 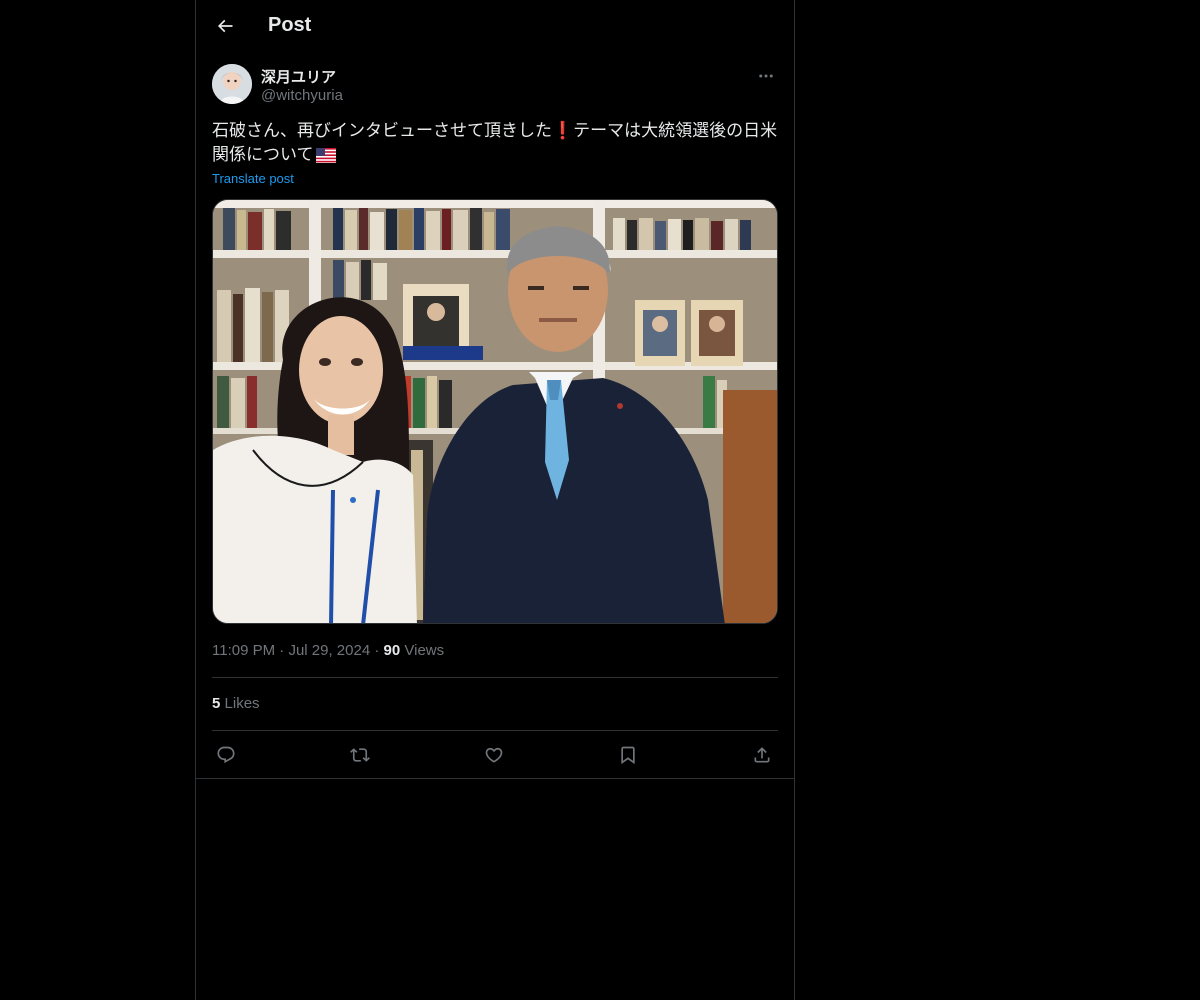 I want to click on arrow-left-icon, so click(x=225, y=26).